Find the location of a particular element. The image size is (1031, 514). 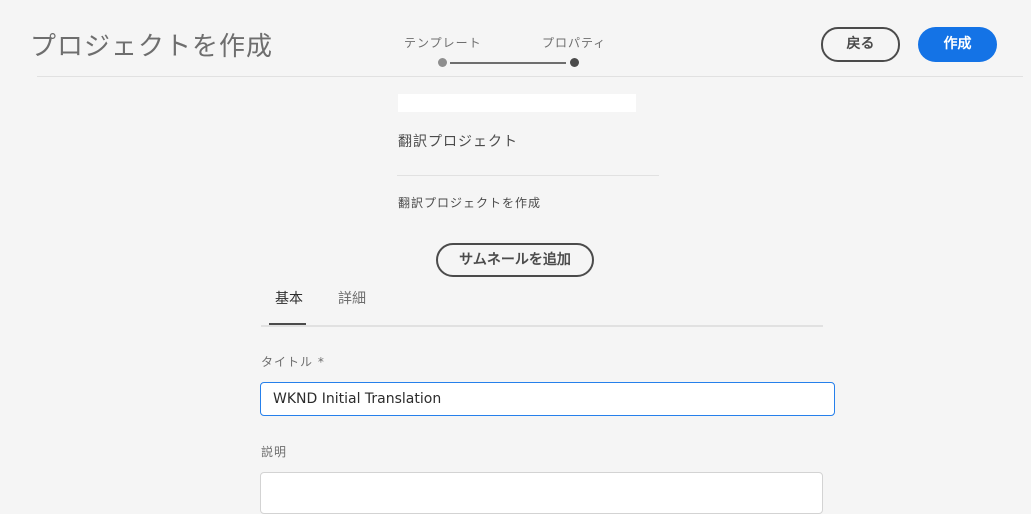

description-field-label: 説明 is located at coordinates (274, 452).